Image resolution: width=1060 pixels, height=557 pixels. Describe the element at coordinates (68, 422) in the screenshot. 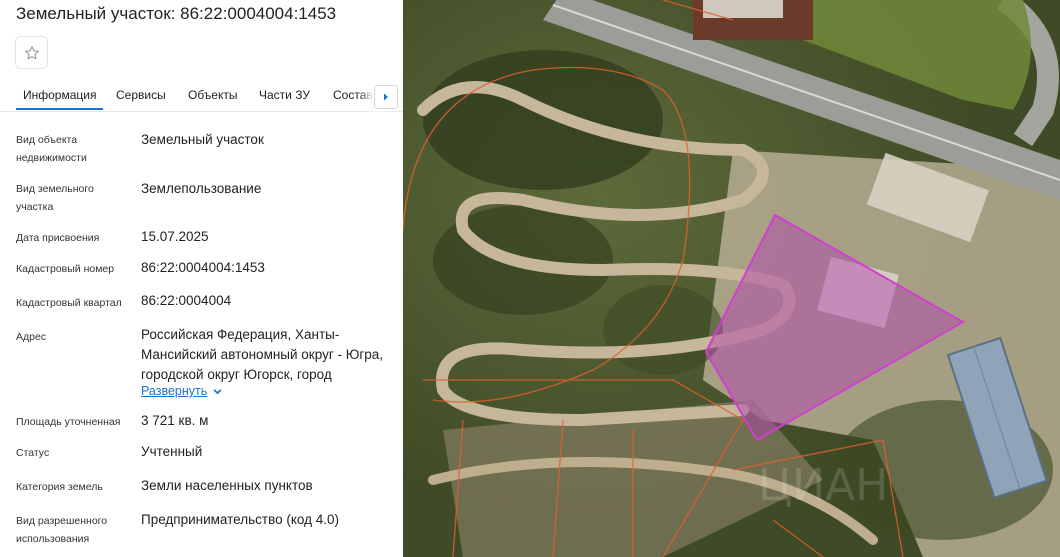

I see `area-label: Площадь уточненная` at that location.